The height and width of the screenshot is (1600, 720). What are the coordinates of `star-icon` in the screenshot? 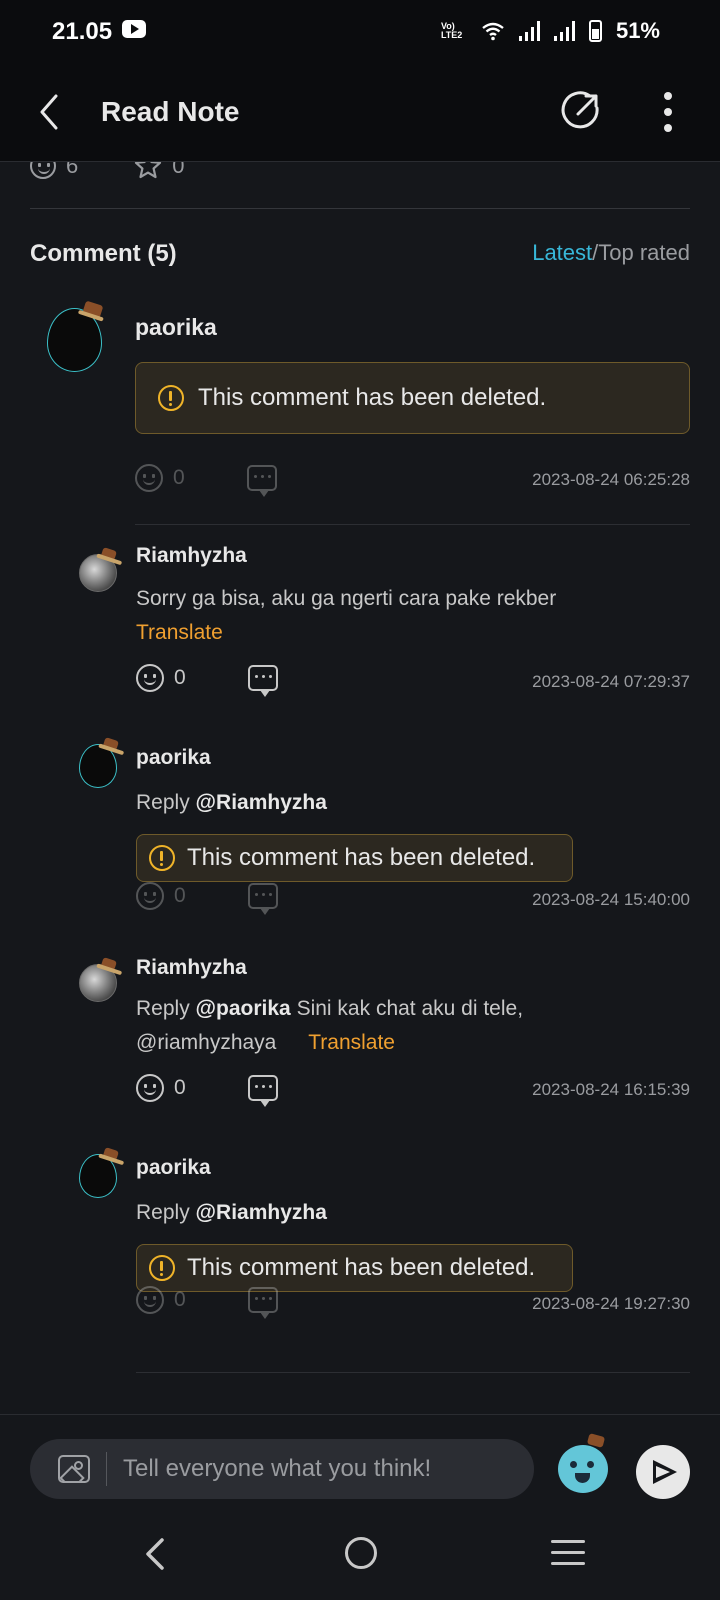 It's located at (148, 170).